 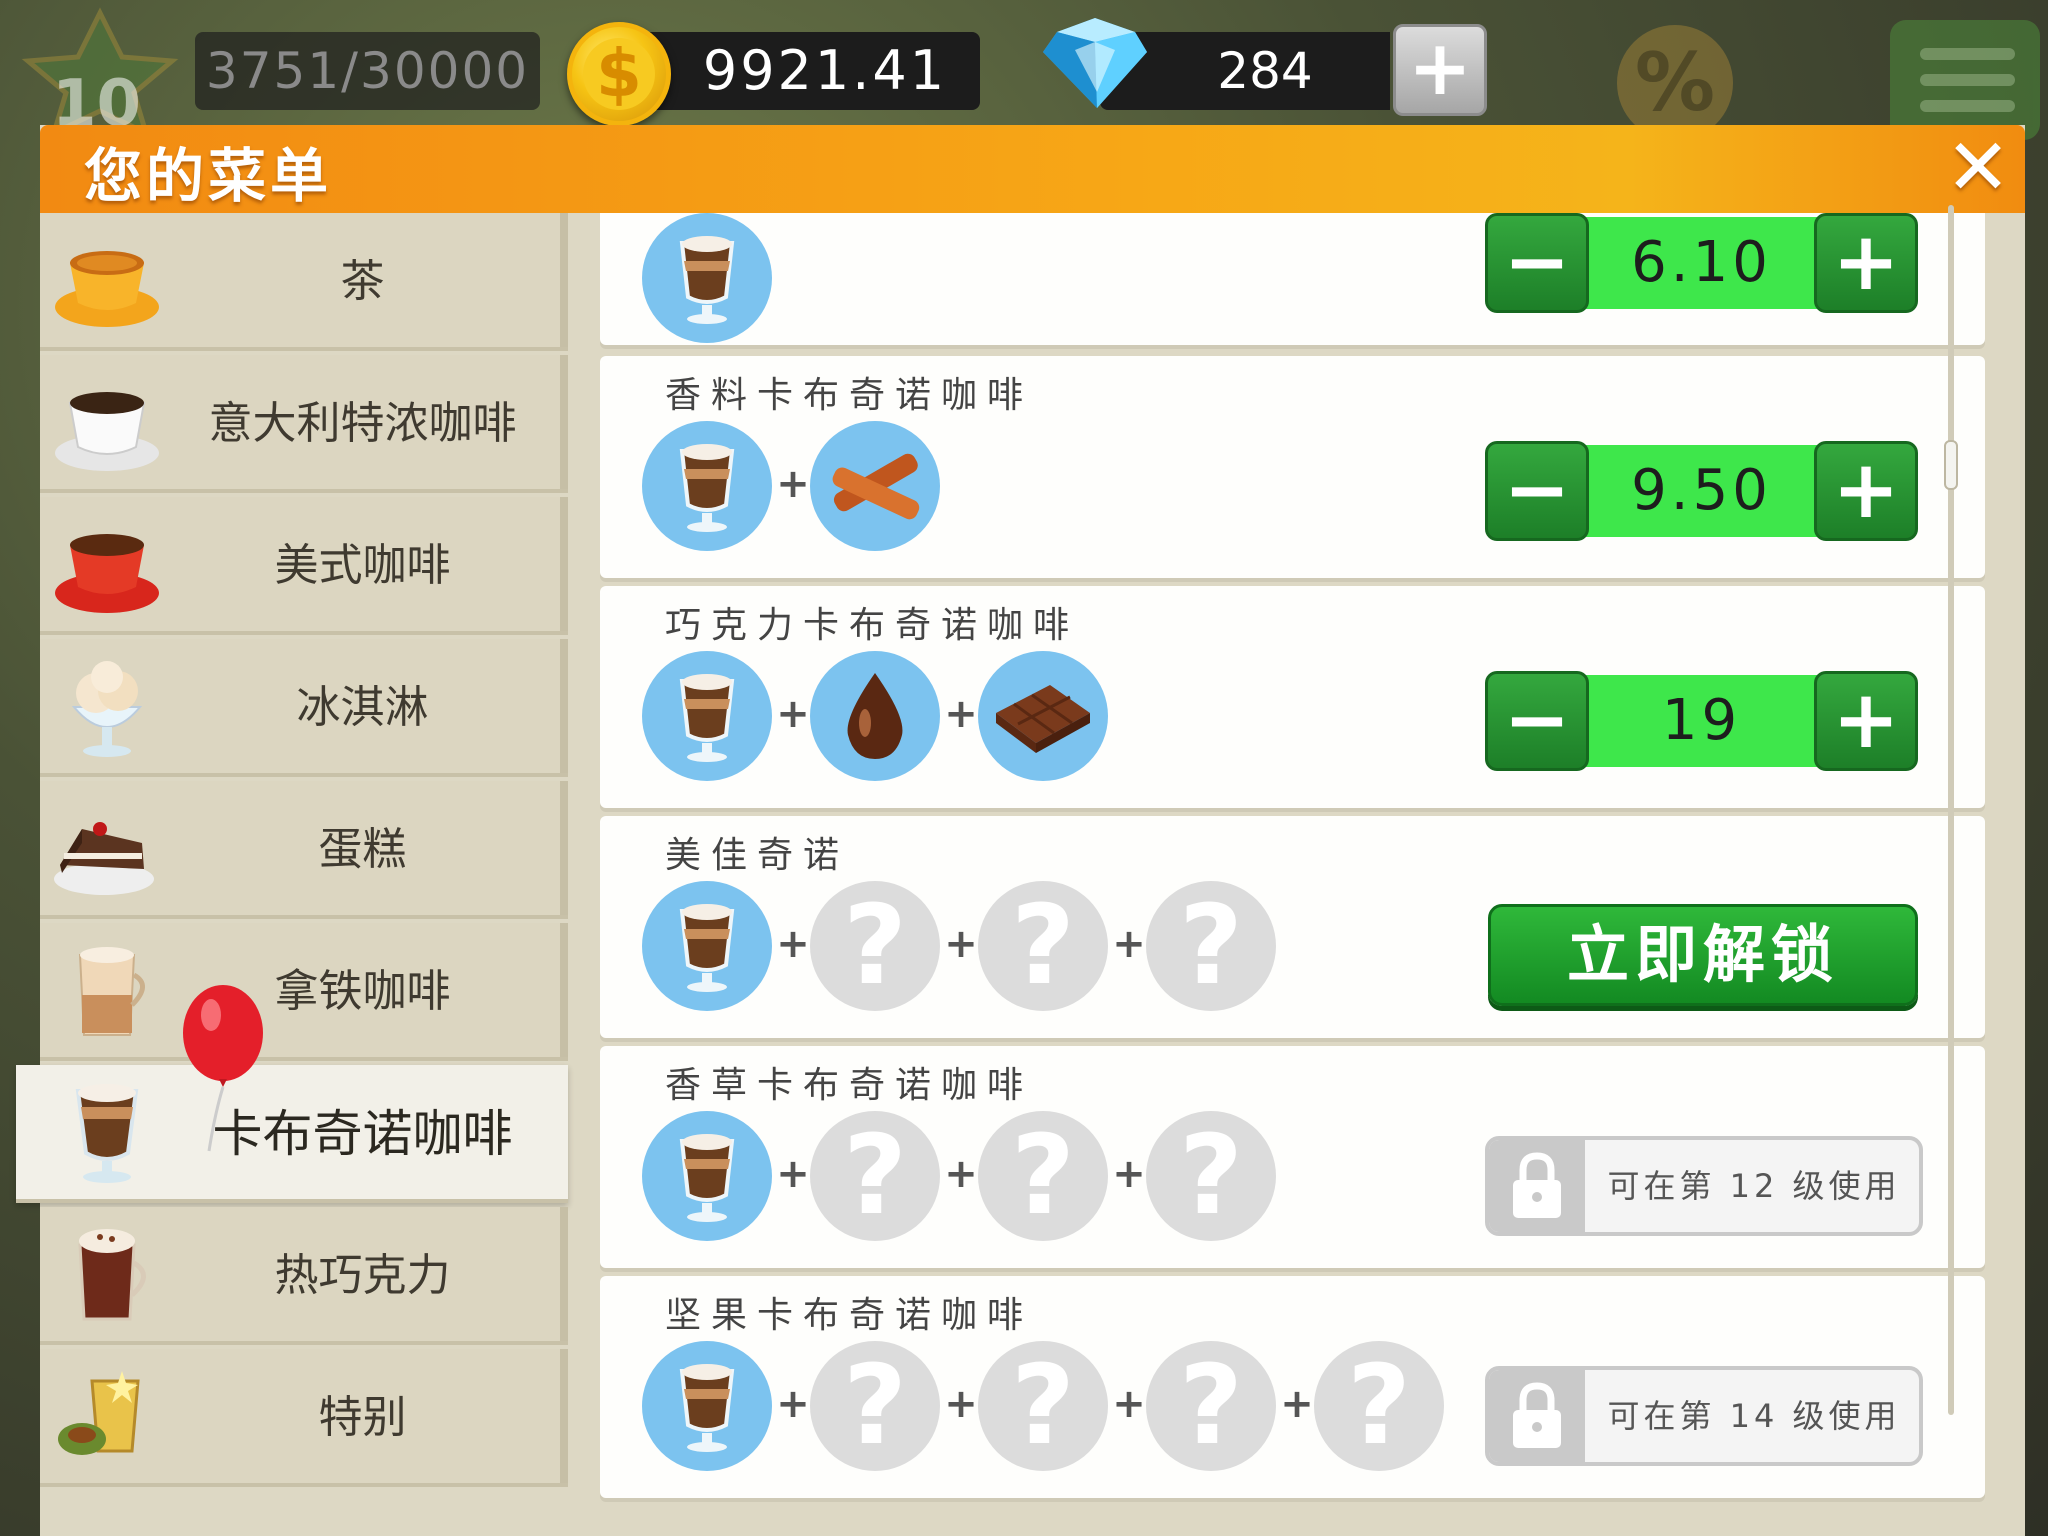 What do you see at coordinates (1703, 955) in the screenshot?
I see `unlock-now-button: 立即解锁` at bounding box center [1703, 955].